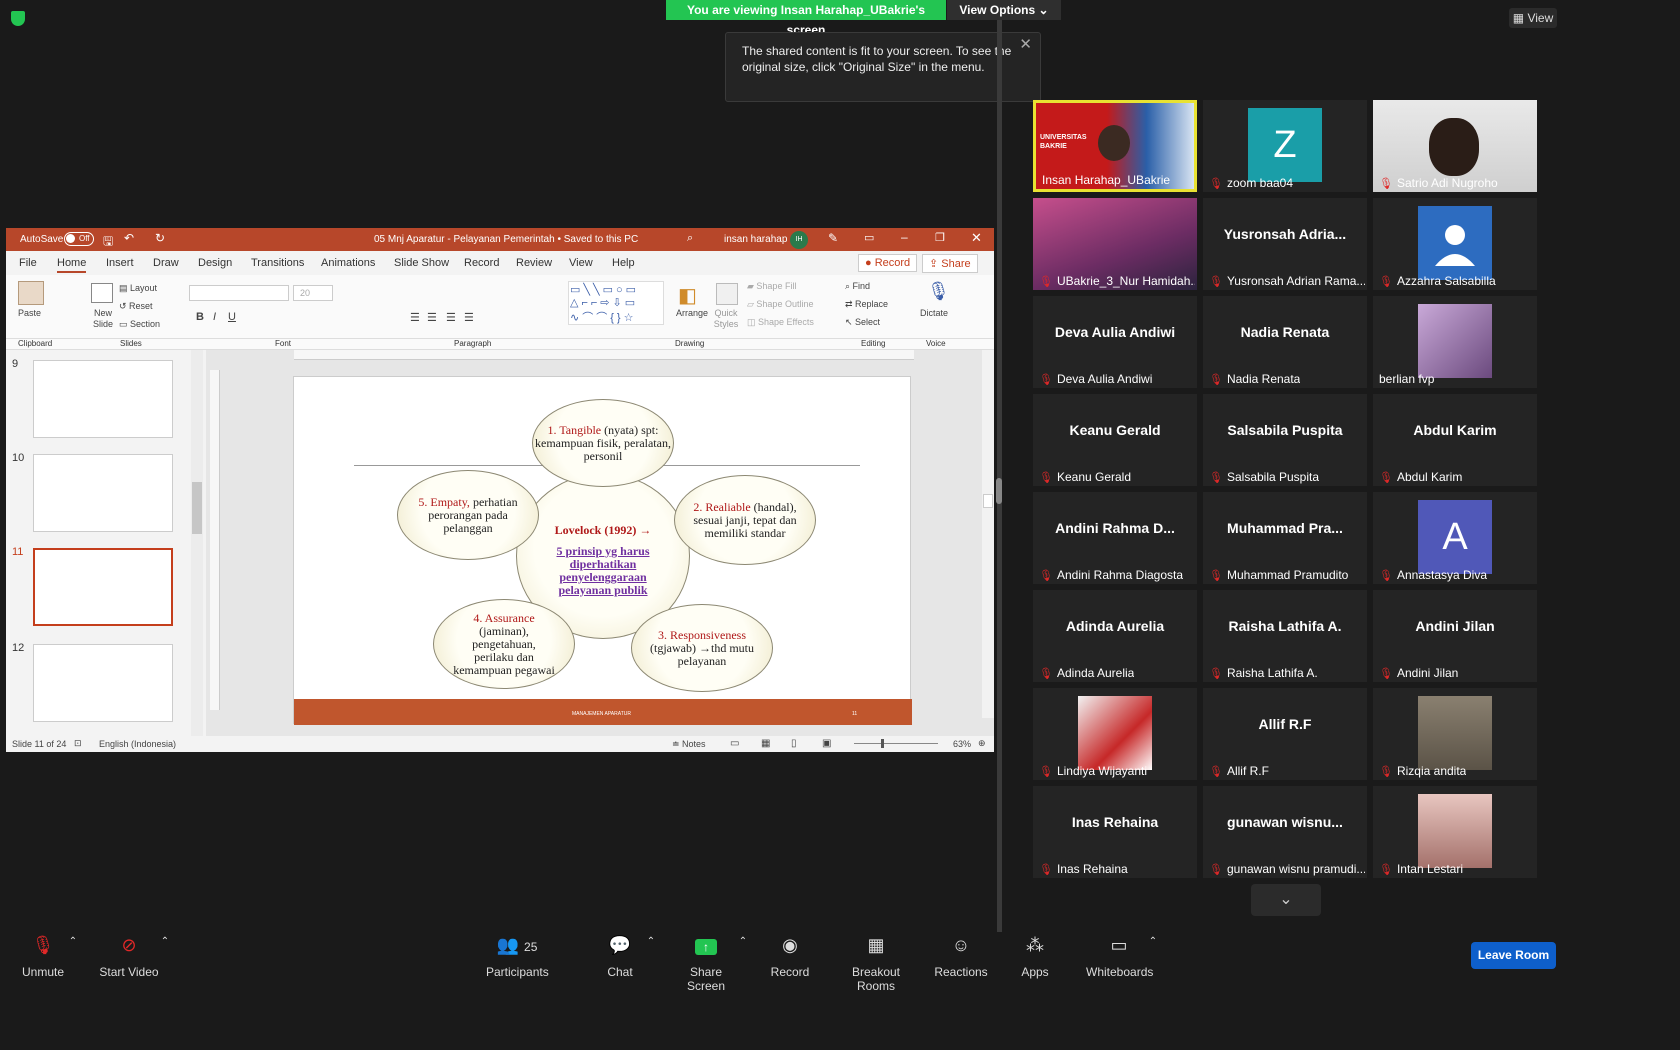  I want to click on participant-tile: Andini Rahma D... 🎙 Andini Rahma Diagosta, so click(1115, 538).